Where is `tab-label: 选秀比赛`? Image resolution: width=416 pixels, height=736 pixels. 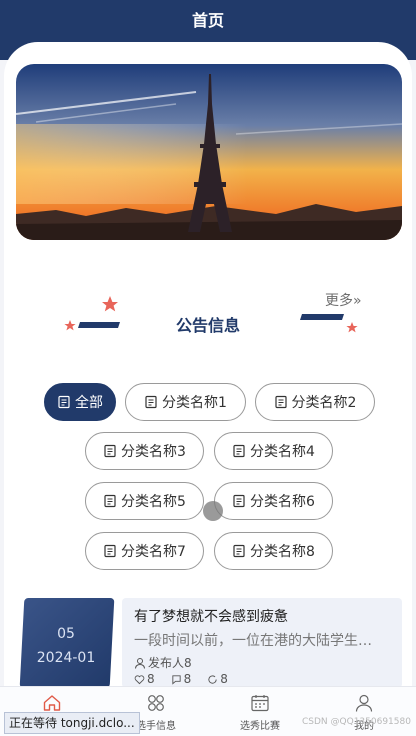 tab-label: 选秀比赛 is located at coordinates (260, 726).